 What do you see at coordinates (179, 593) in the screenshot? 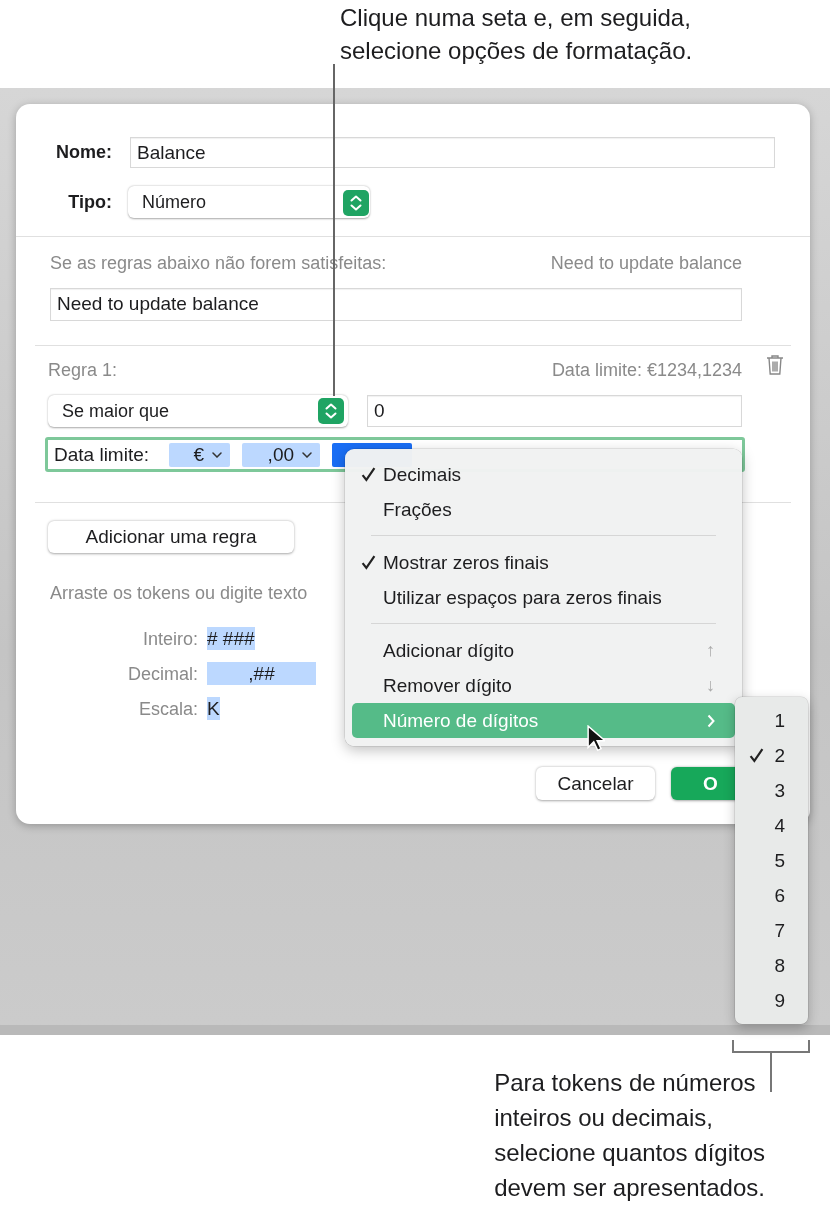
I see `hint-text: Arraste os tokens ou digite texto` at bounding box center [179, 593].